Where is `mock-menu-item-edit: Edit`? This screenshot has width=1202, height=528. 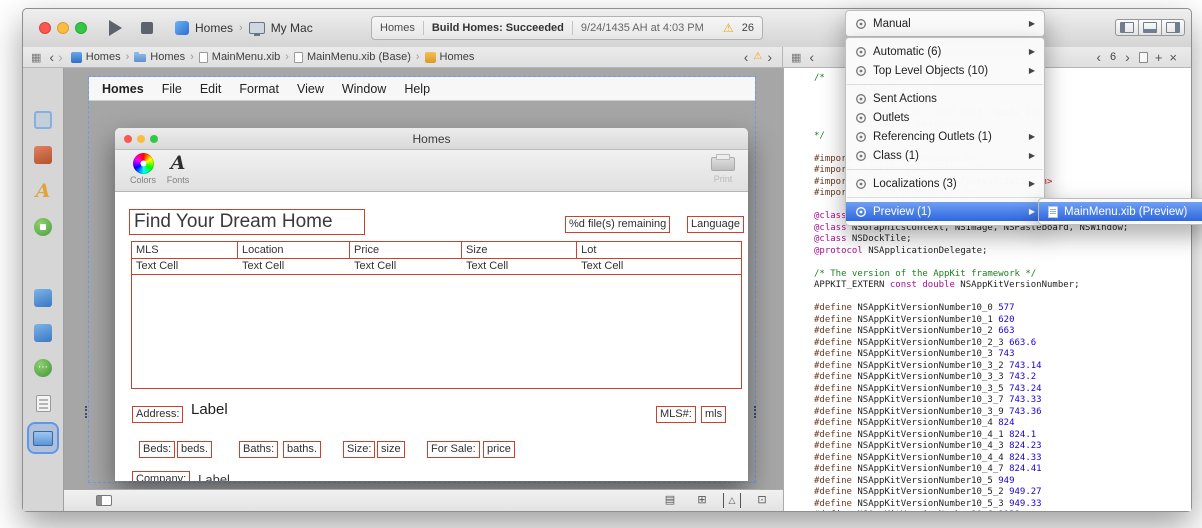
mock-menu-item-edit: Edit is located at coordinates (211, 89).